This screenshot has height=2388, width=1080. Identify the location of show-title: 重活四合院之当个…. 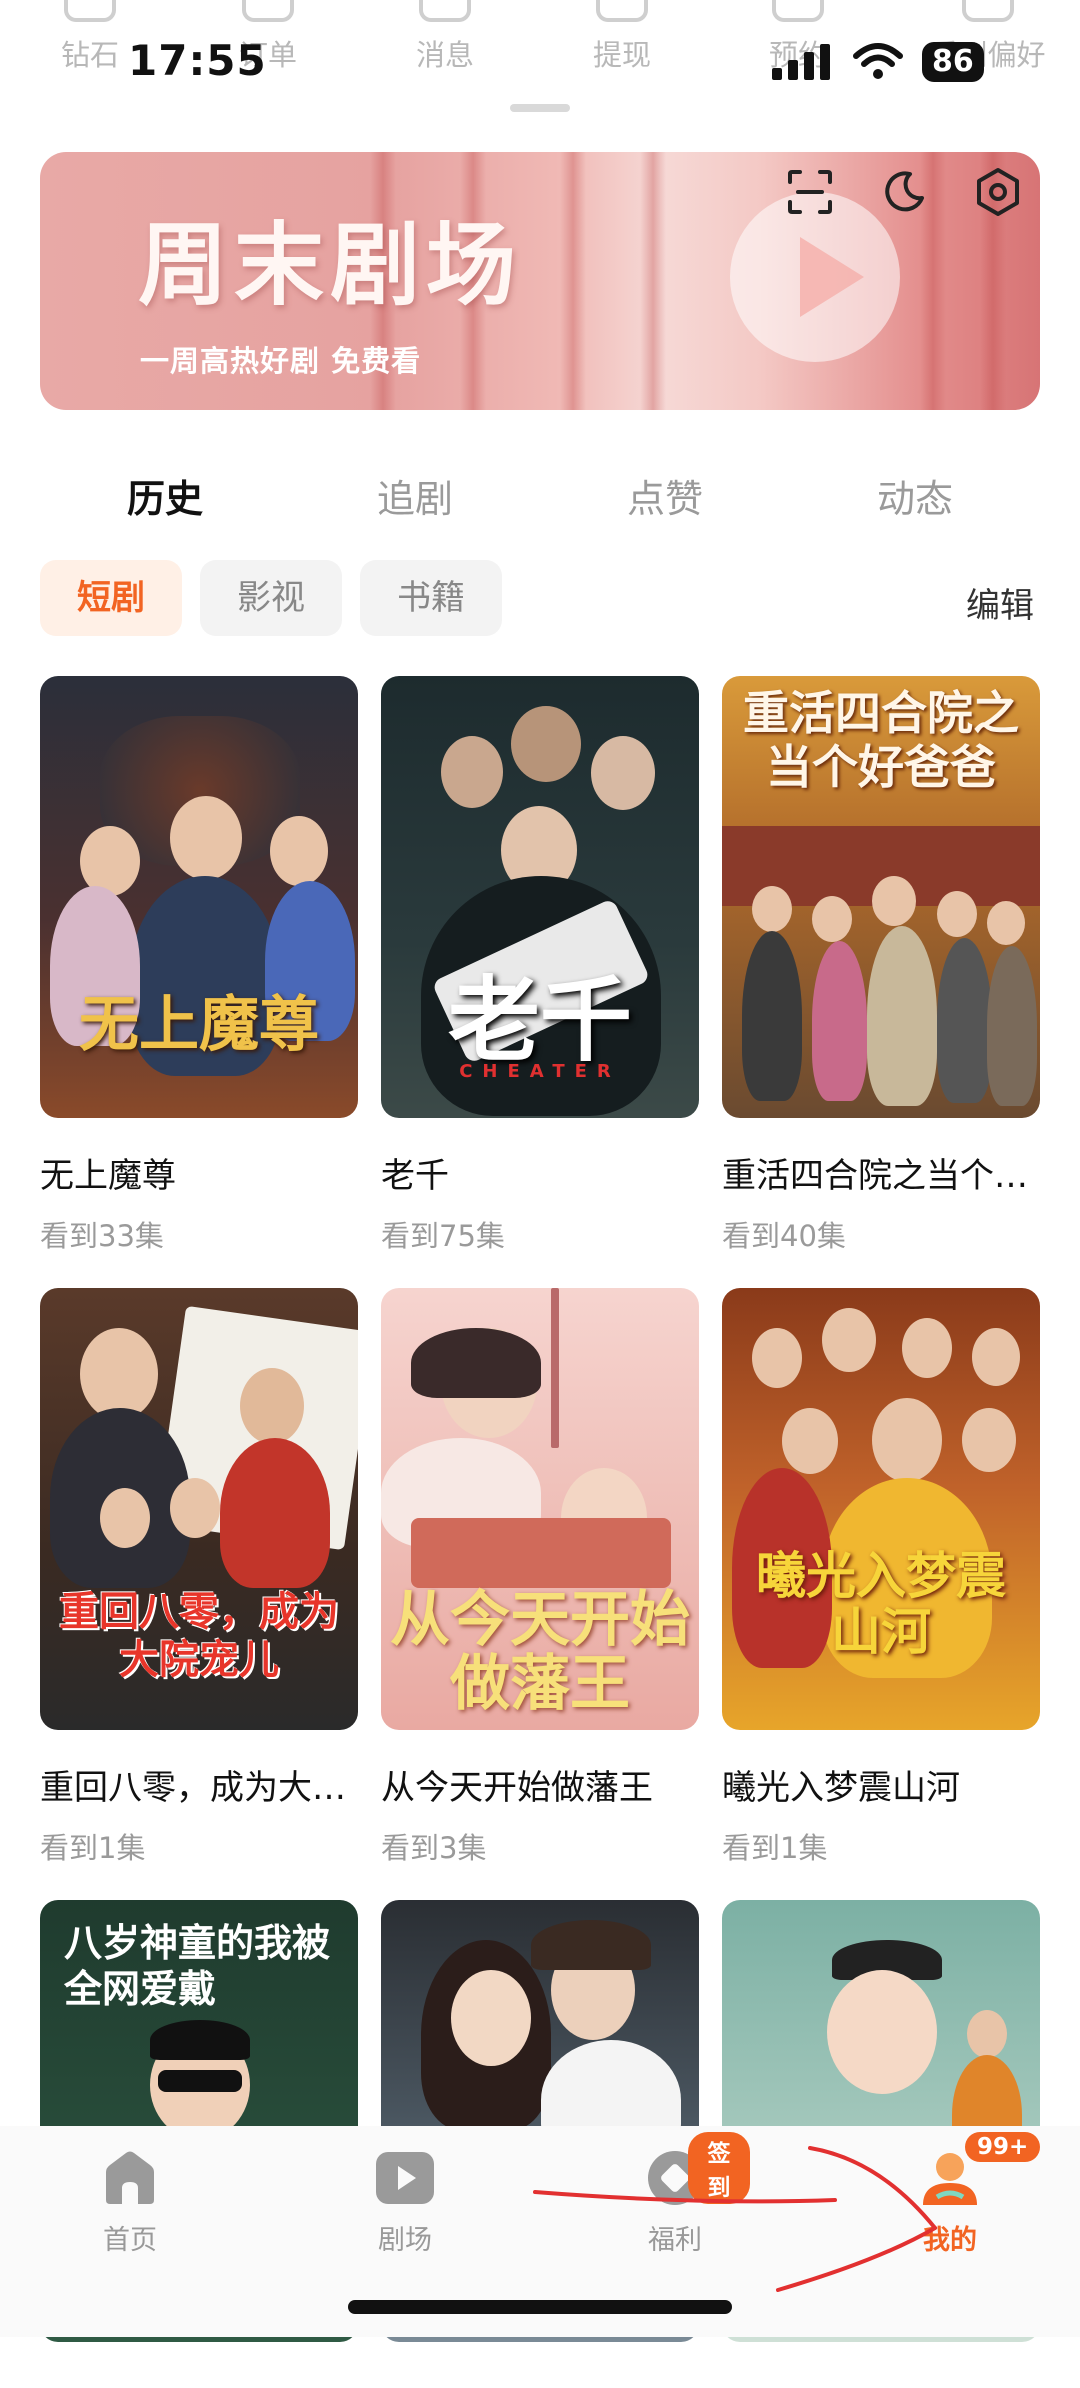
(875, 1176).